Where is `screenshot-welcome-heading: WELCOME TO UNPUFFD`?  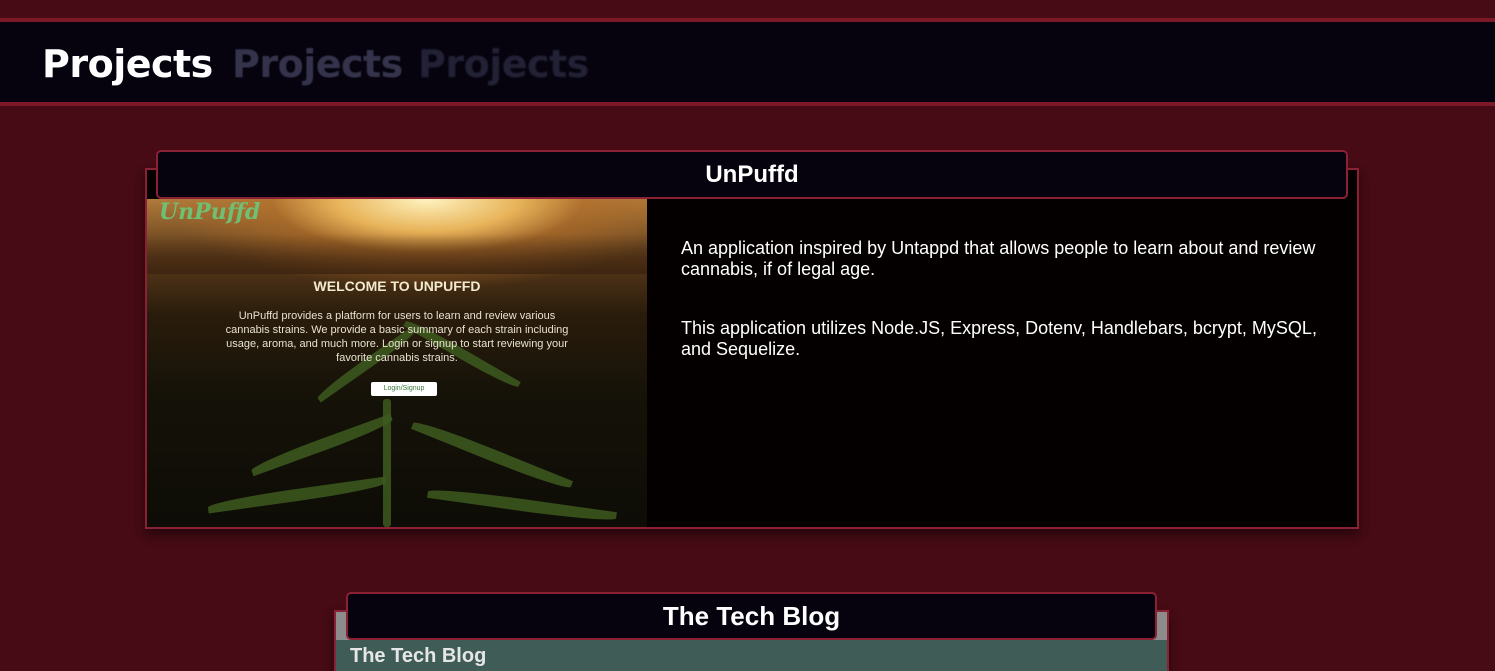 screenshot-welcome-heading: WELCOME TO UNPUFFD is located at coordinates (397, 286).